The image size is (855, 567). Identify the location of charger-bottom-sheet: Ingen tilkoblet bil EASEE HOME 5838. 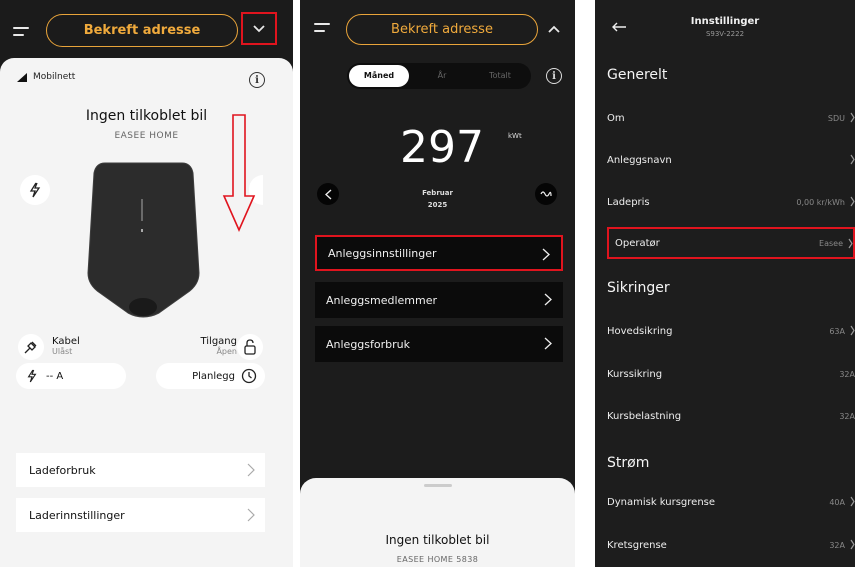
(437, 522).